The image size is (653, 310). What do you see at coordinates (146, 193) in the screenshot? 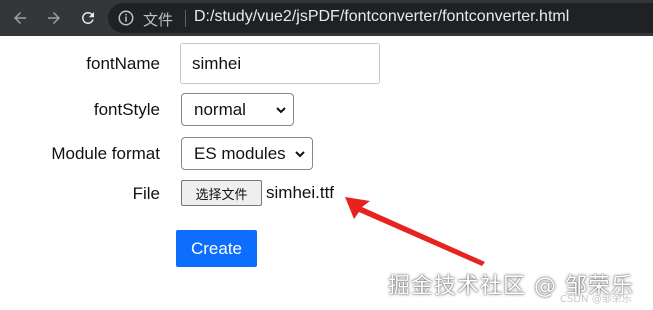
I see `file-label: File` at bounding box center [146, 193].